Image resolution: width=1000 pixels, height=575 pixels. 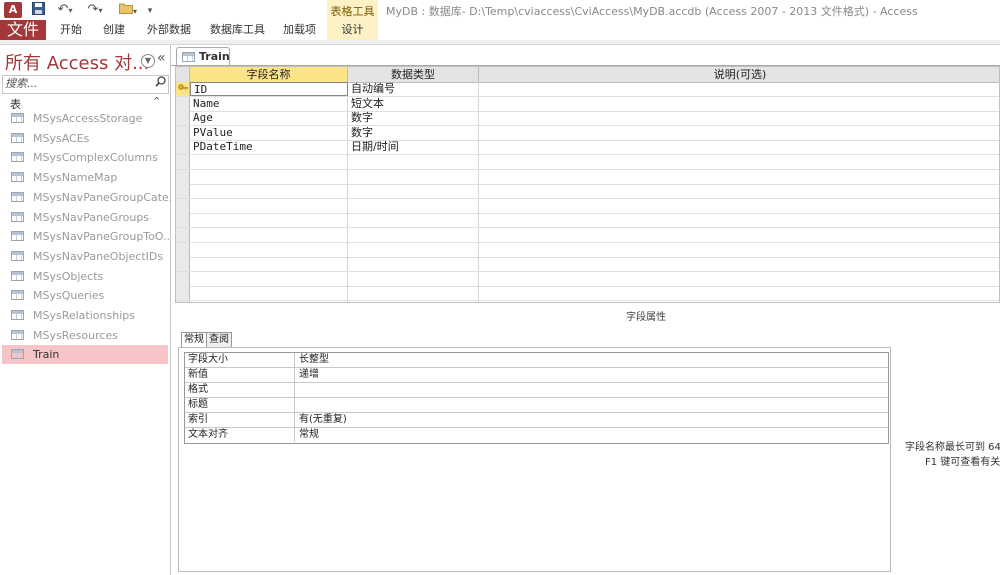 I want to click on save-icon, so click(x=38, y=10).